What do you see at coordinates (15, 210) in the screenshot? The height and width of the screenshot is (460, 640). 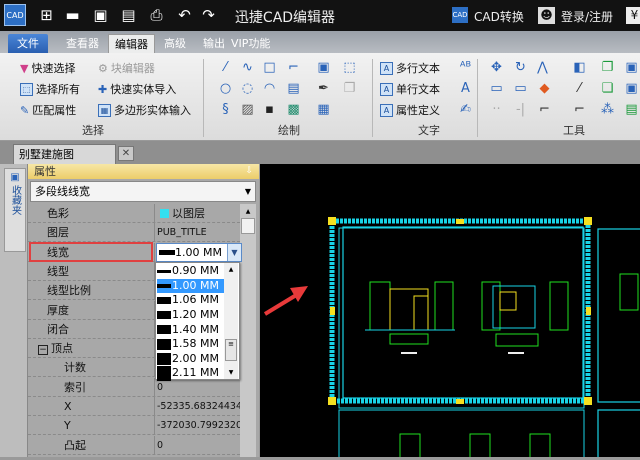 I see `favorites-side-tab: ▣ 收藏夹` at bounding box center [15, 210].